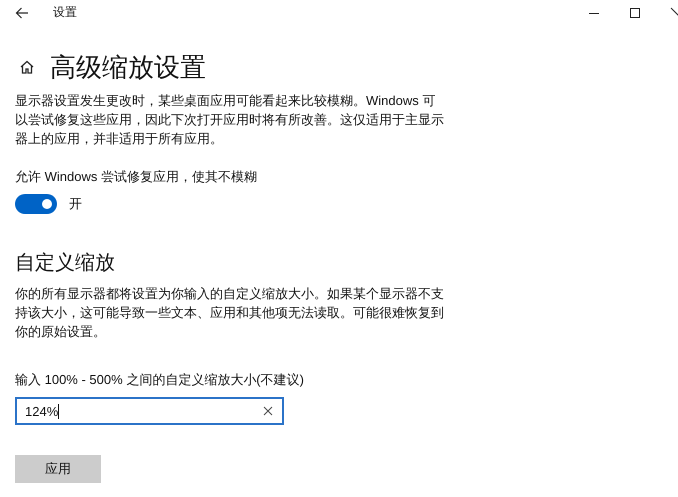 The height and width of the screenshot is (497, 678). Describe the element at coordinates (75, 204) in the screenshot. I see `toggle-state: 开` at that location.